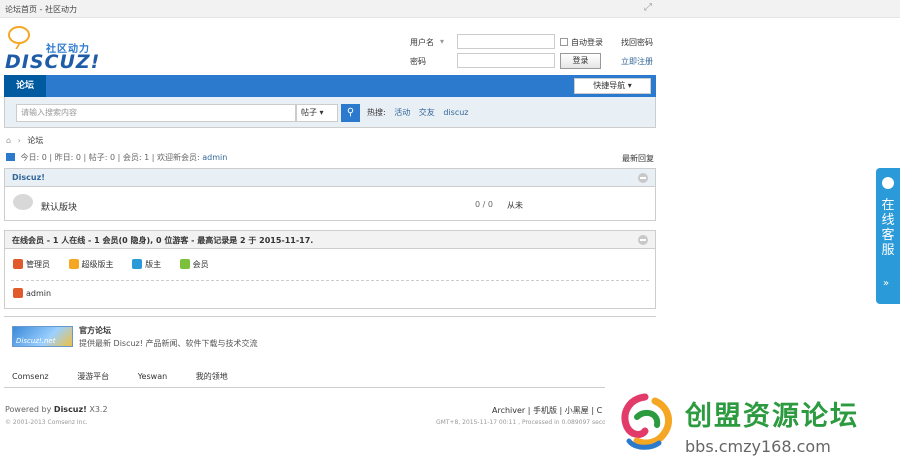  I want to click on search-icon: ⚲, so click(350, 112).